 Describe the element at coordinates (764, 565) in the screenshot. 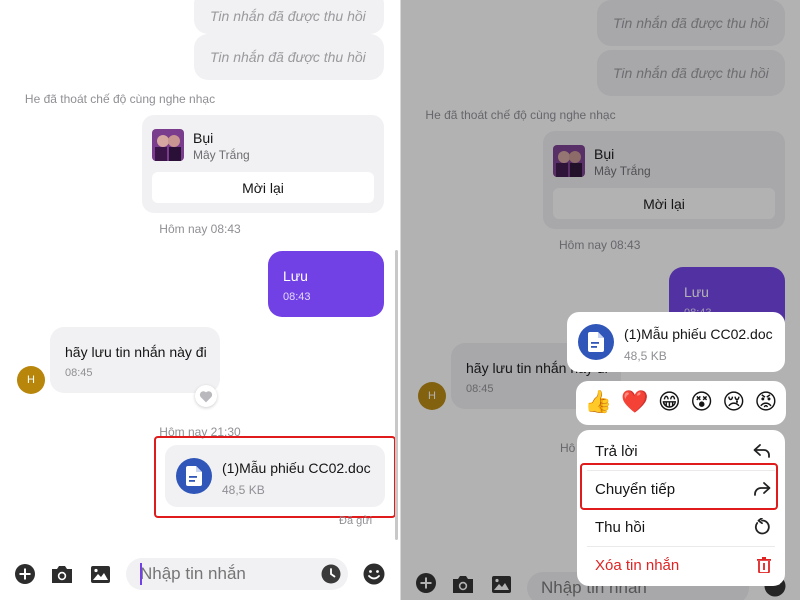

I see `trash-icon` at that location.